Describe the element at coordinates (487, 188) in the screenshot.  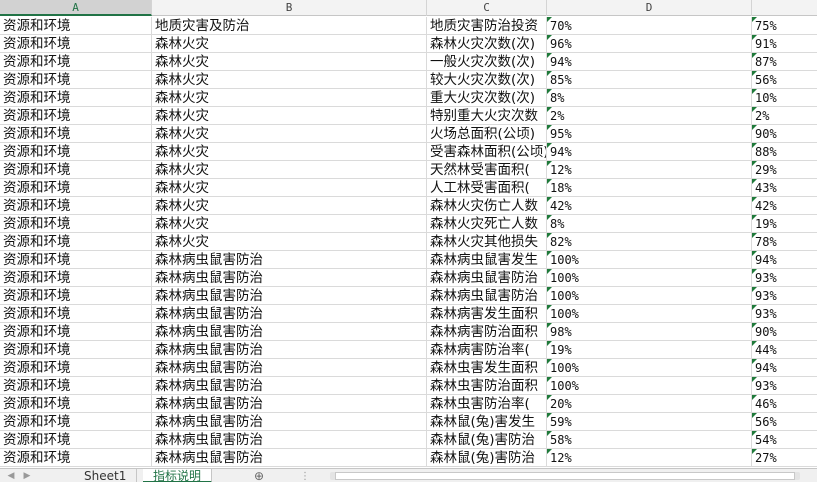
I see `cell-c: 人工林受害面积(` at that location.